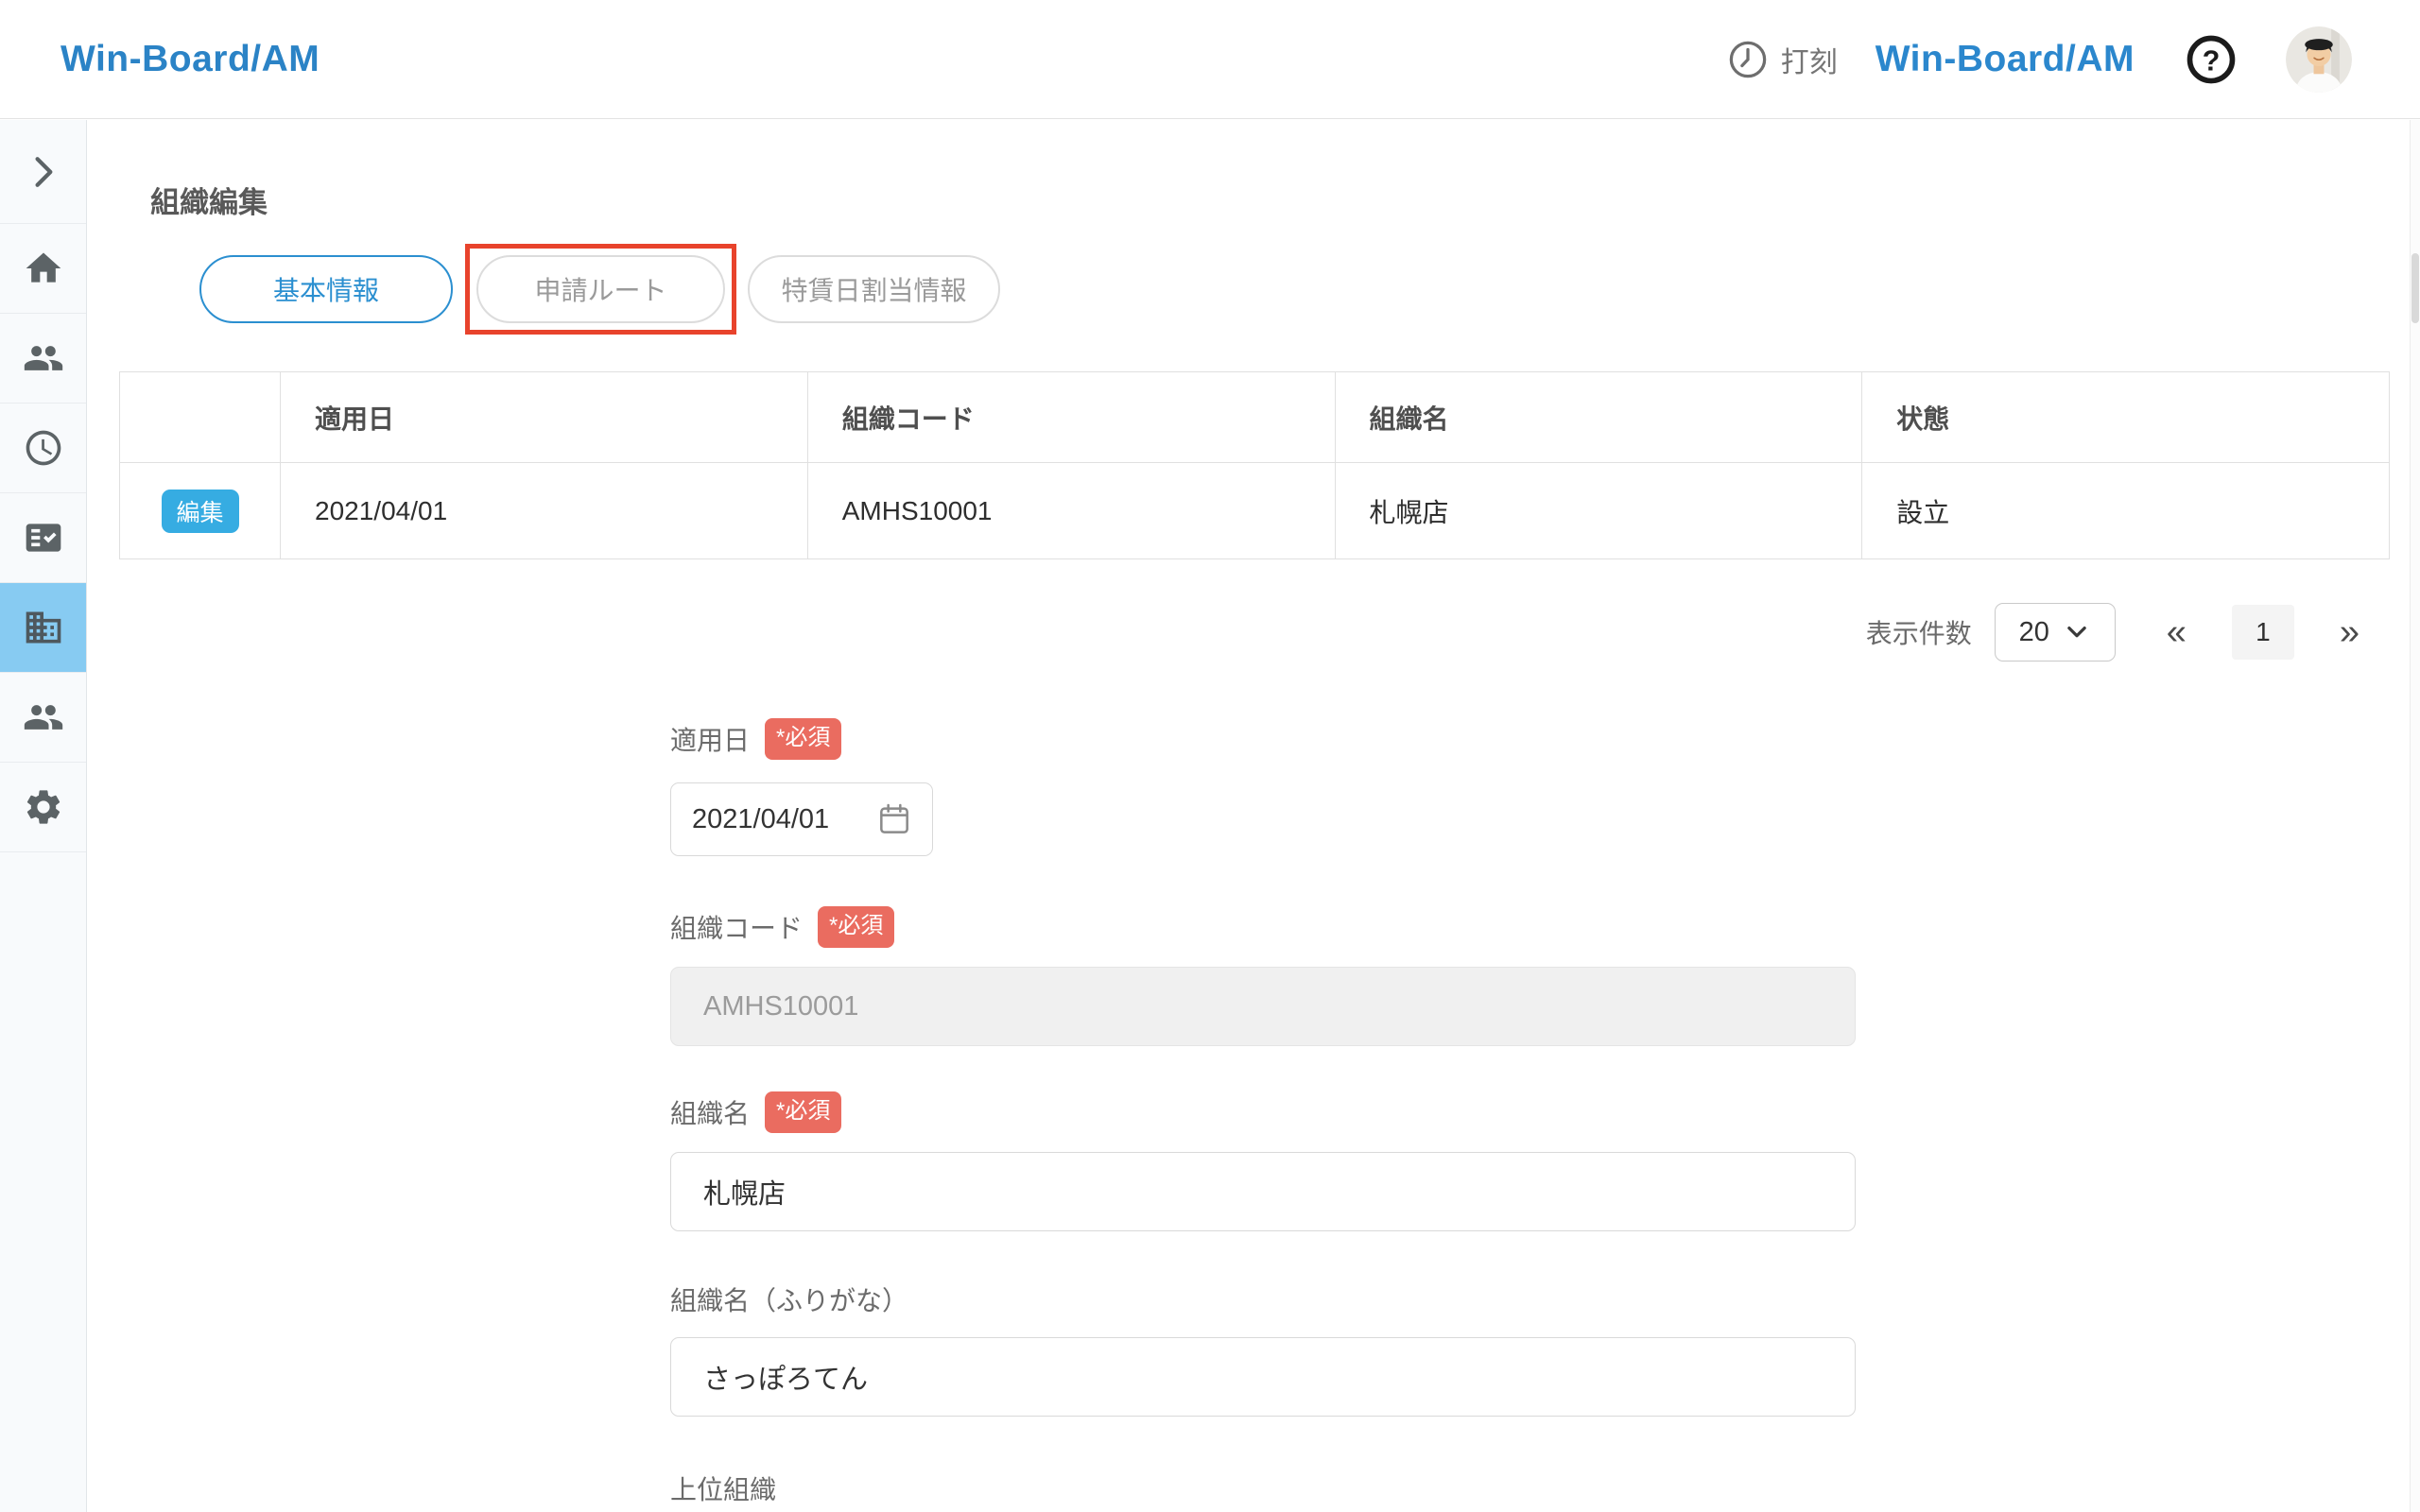 The width and height of the screenshot is (2420, 1512). What do you see at coordinates (2415, 288) in the screenshot?
I see `scrollbar-thumb` at bounding box center [2415, 288].